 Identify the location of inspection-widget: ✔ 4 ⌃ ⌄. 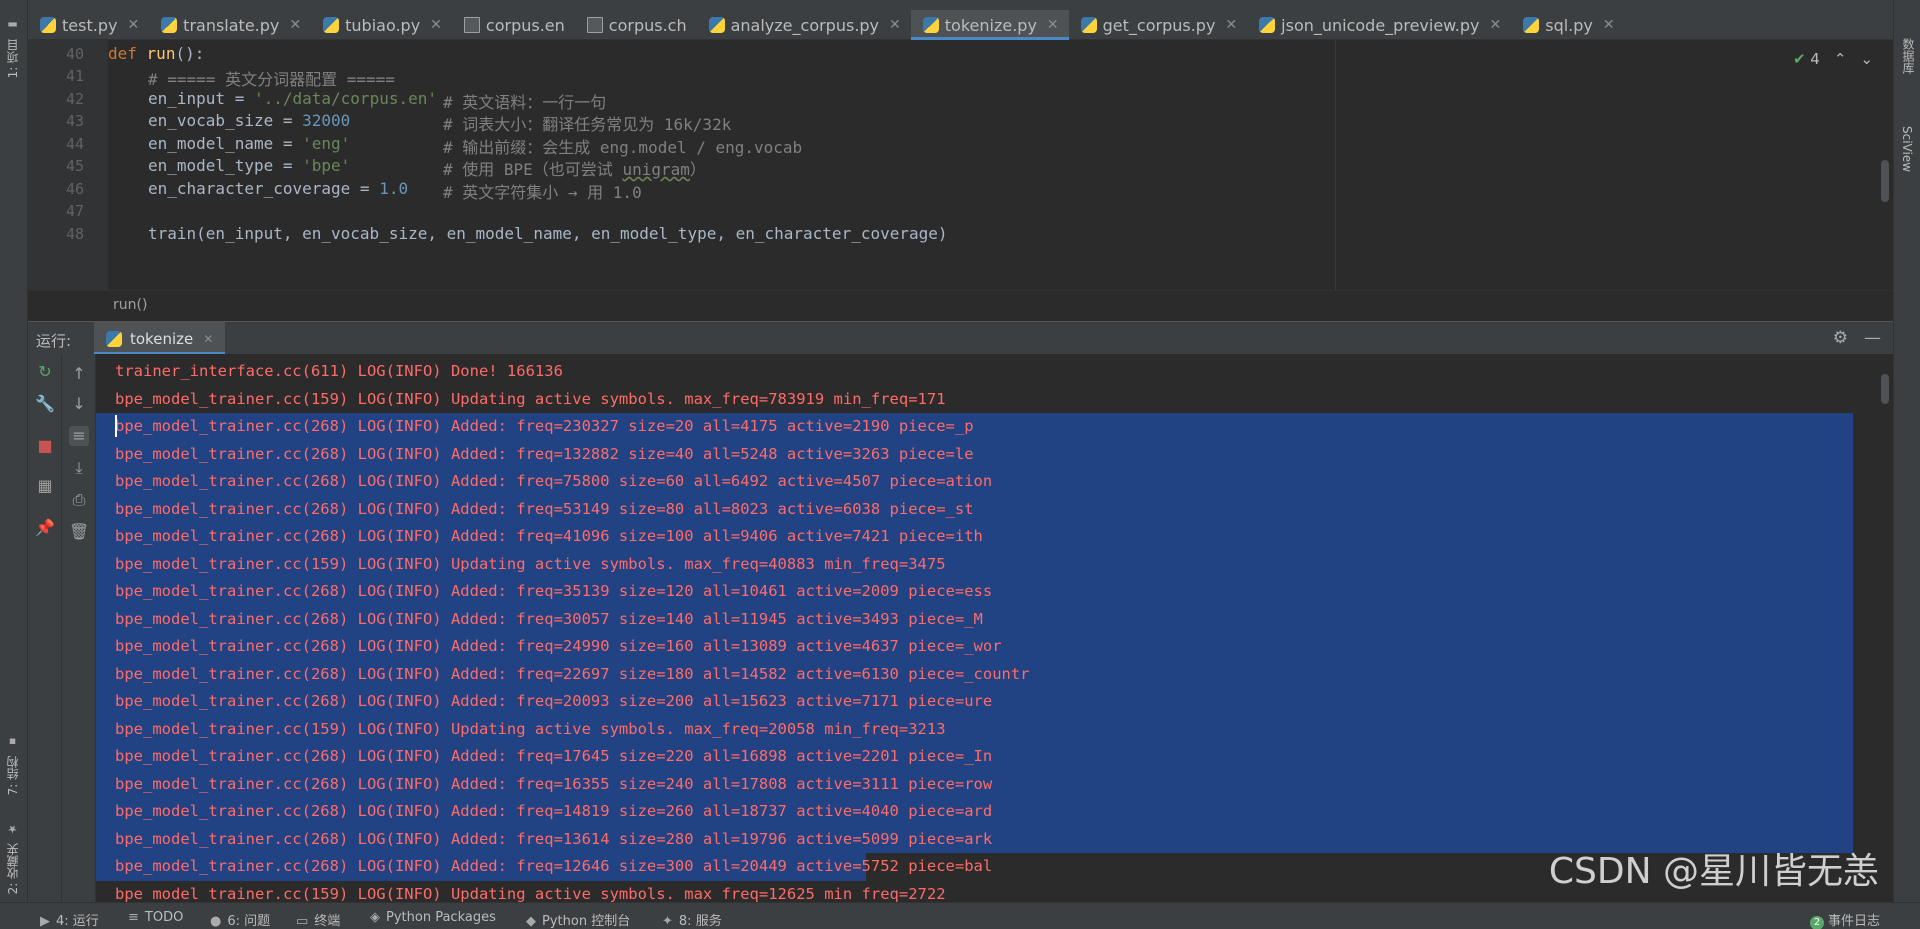
(1833, 59).